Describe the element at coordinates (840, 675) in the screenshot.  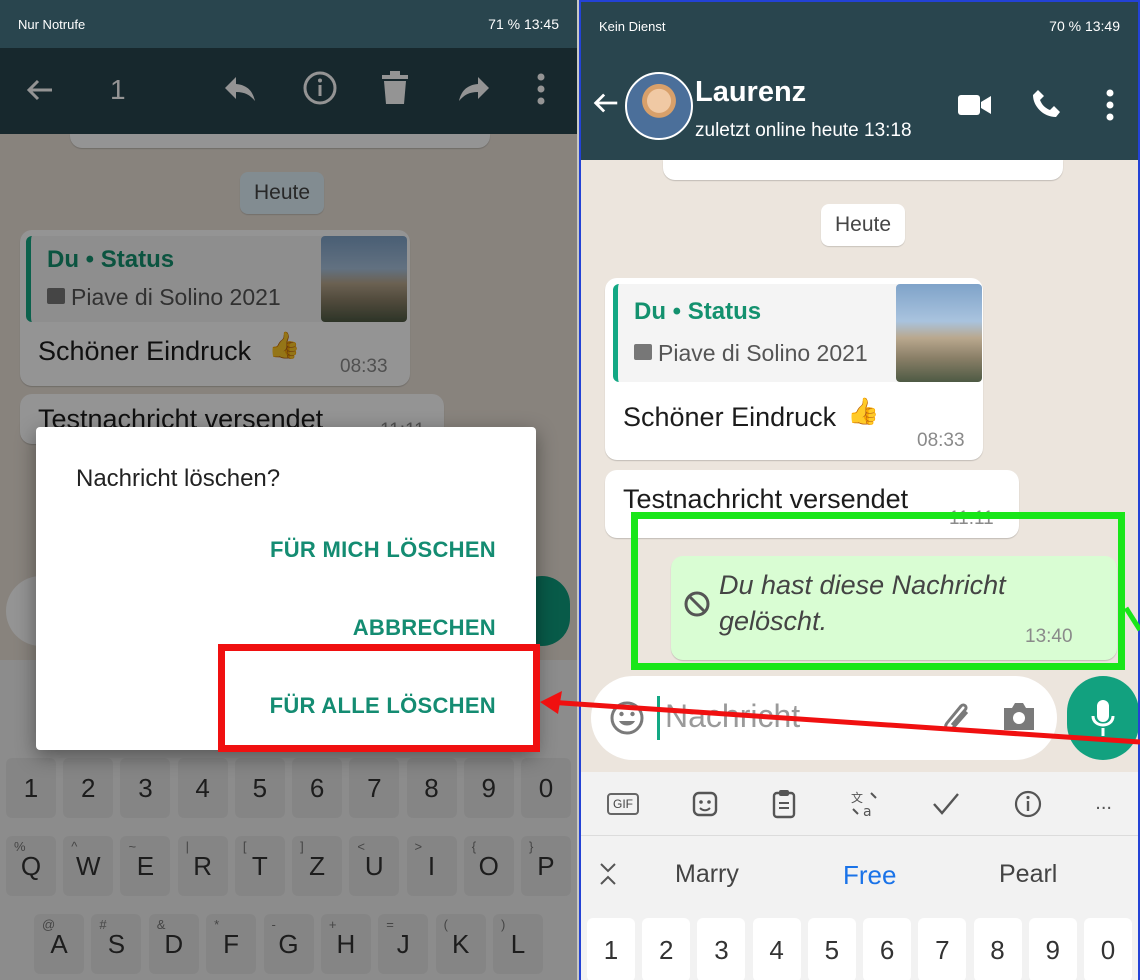
I see `annotation-arrows` at that location.